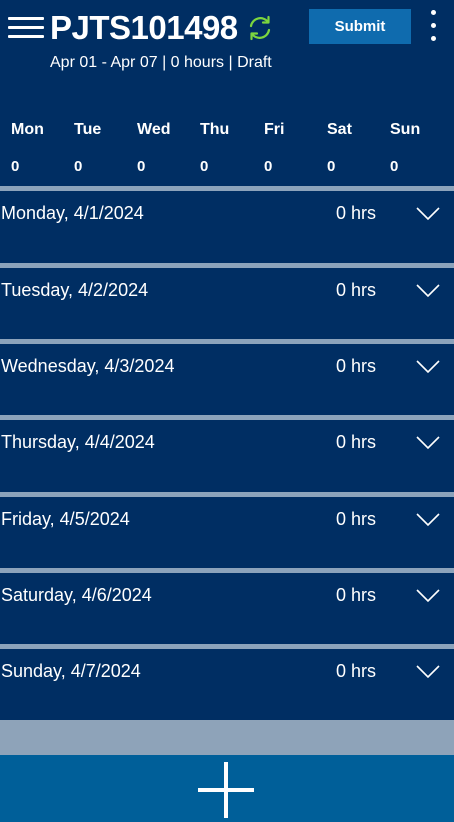 Image resolution: width=454 pixels, height=822 pixels. What do you see at coordinates (360, 26) in the screenshot?
I see `submit-button: Submit` at bounding box center [360, 26].